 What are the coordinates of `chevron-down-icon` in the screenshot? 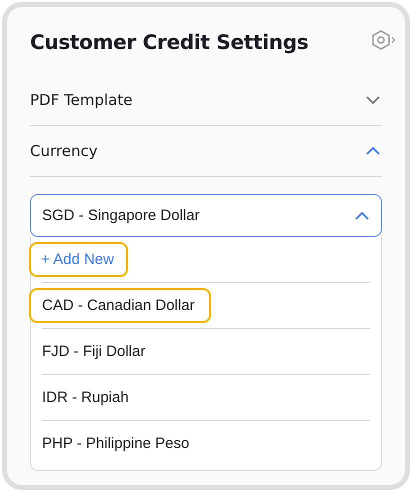 It's located at (373, 100).